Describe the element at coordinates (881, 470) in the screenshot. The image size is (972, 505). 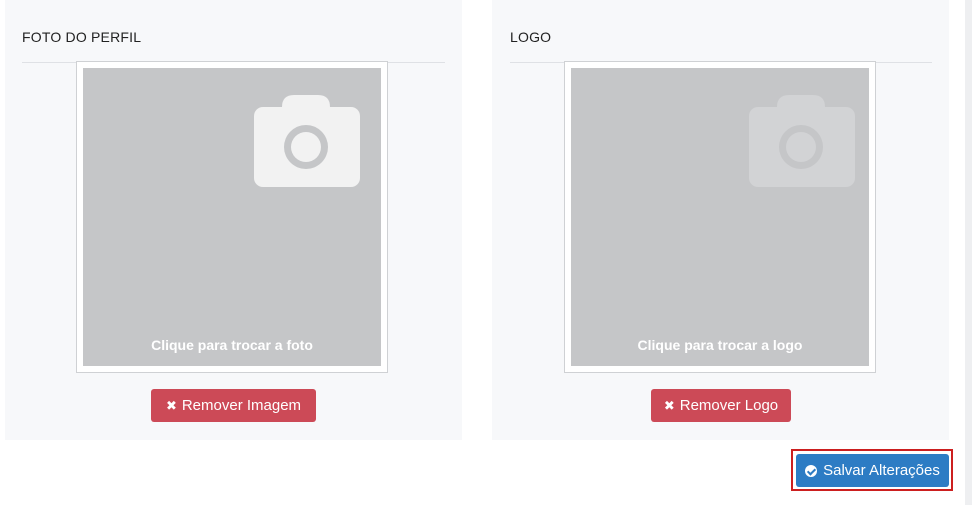
I see `save-changes-label: Salvar Alterações` at that location.